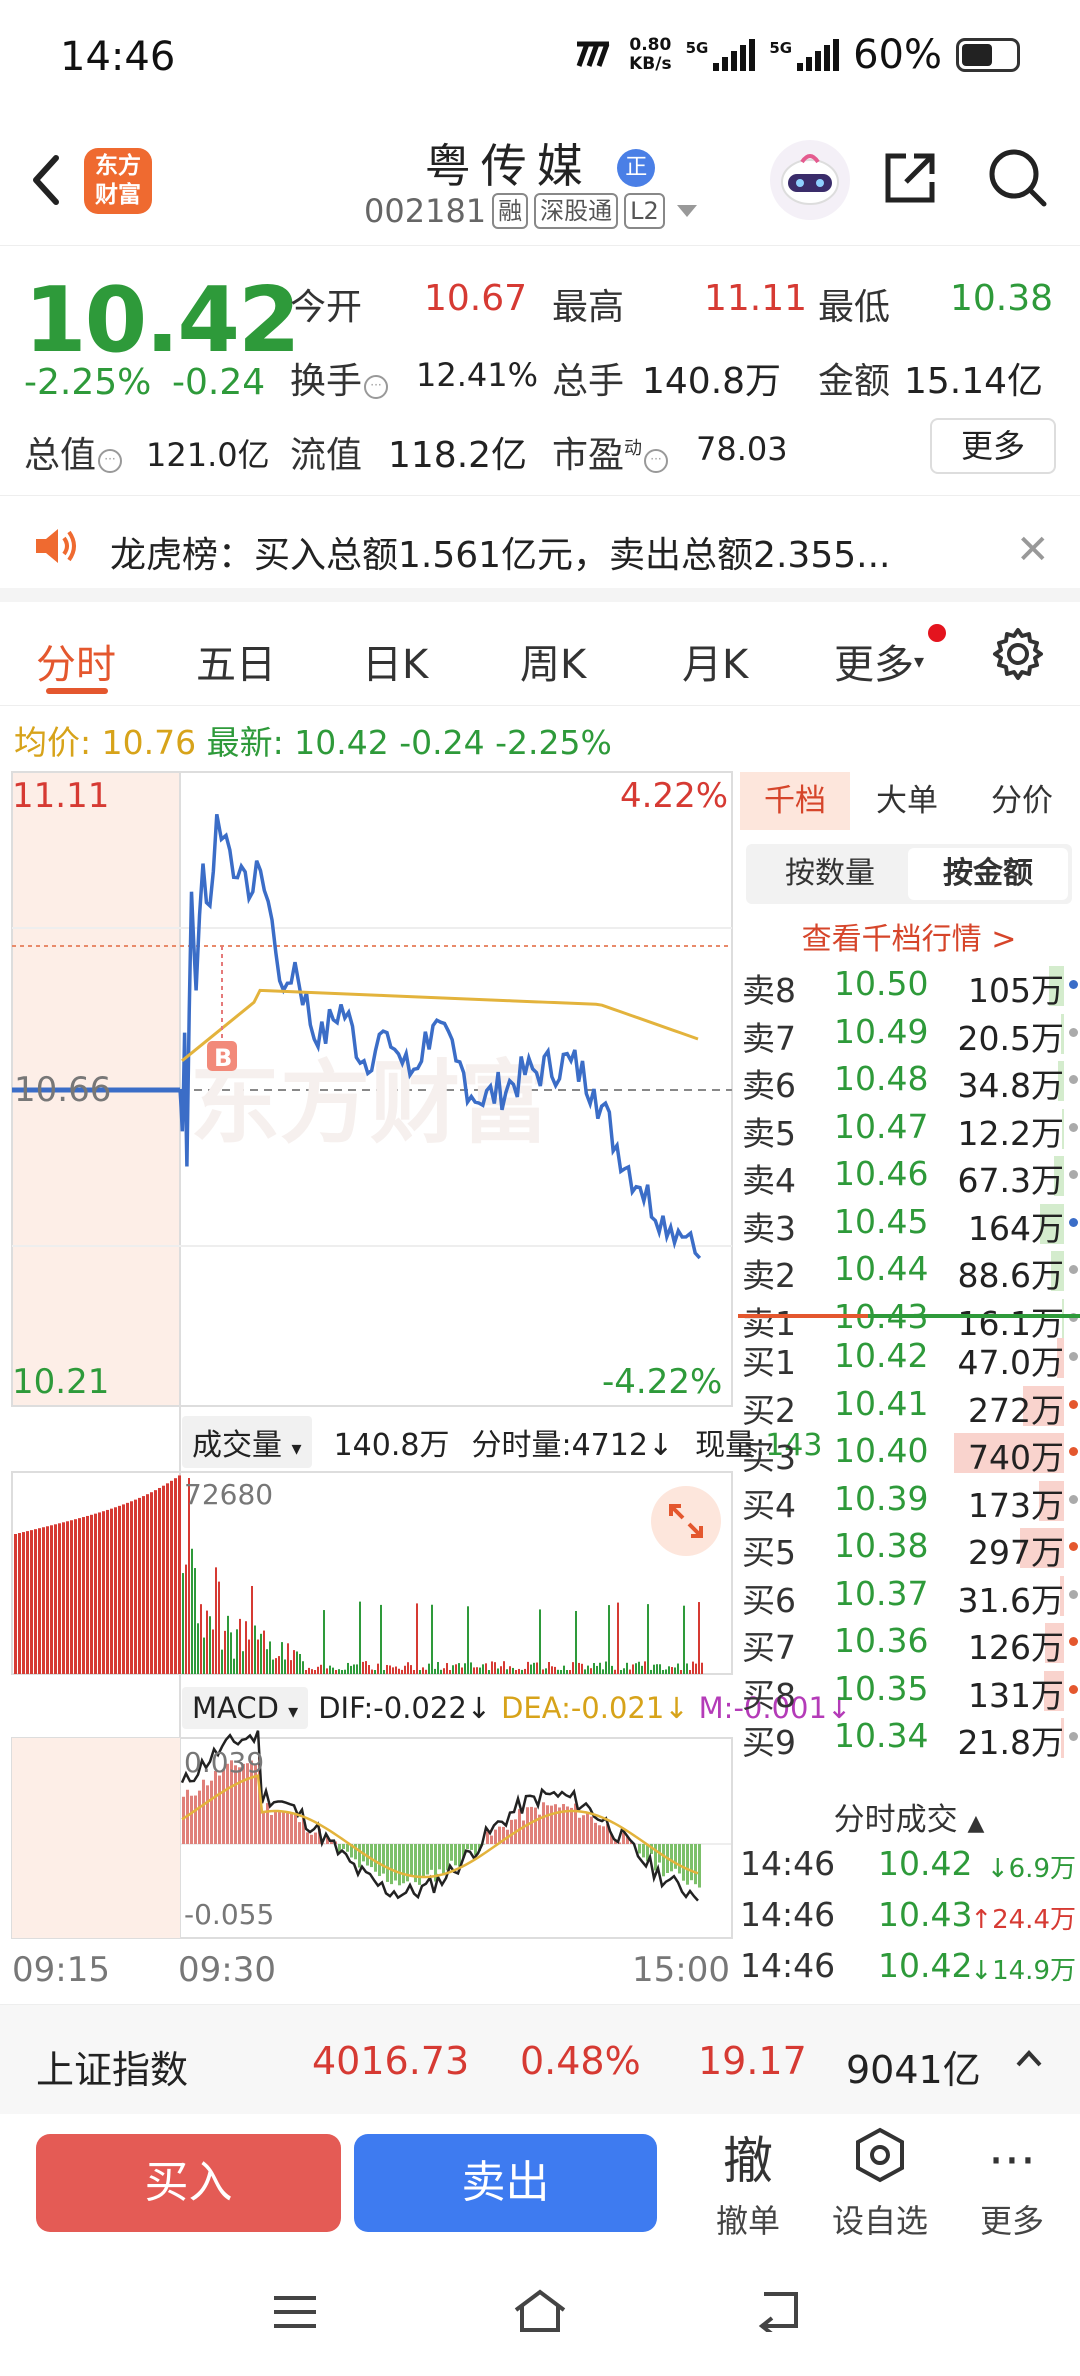  Describe the element at coordinates (909, 1547) in the screenshot. I see `bid-row: 买5 10.38 297万` at that location.